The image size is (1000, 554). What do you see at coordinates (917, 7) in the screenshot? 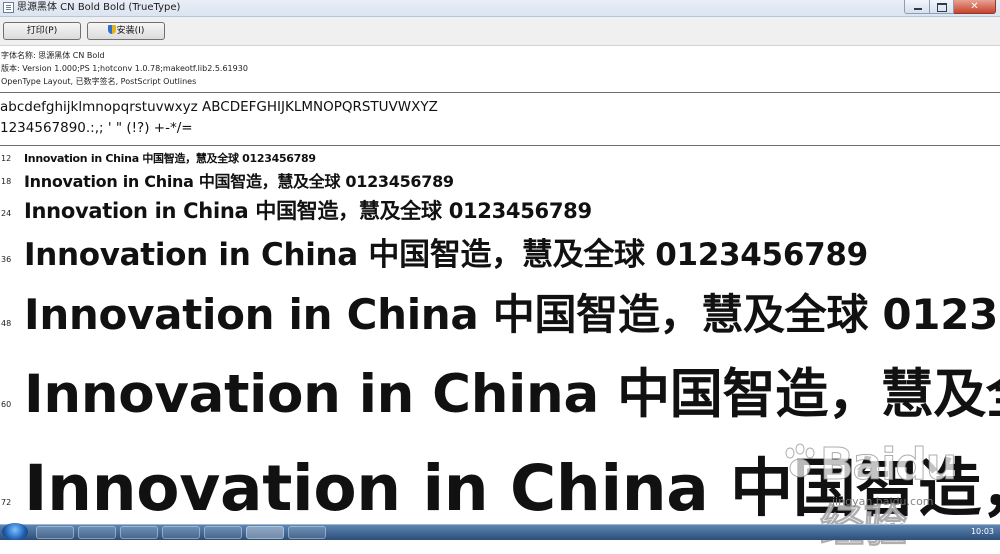
I see `minimize-button` at bounding box center [917, 7].